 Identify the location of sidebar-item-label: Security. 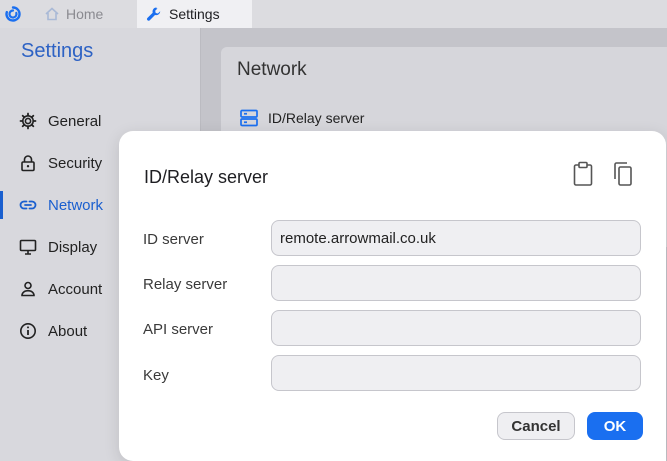
(75, 163).